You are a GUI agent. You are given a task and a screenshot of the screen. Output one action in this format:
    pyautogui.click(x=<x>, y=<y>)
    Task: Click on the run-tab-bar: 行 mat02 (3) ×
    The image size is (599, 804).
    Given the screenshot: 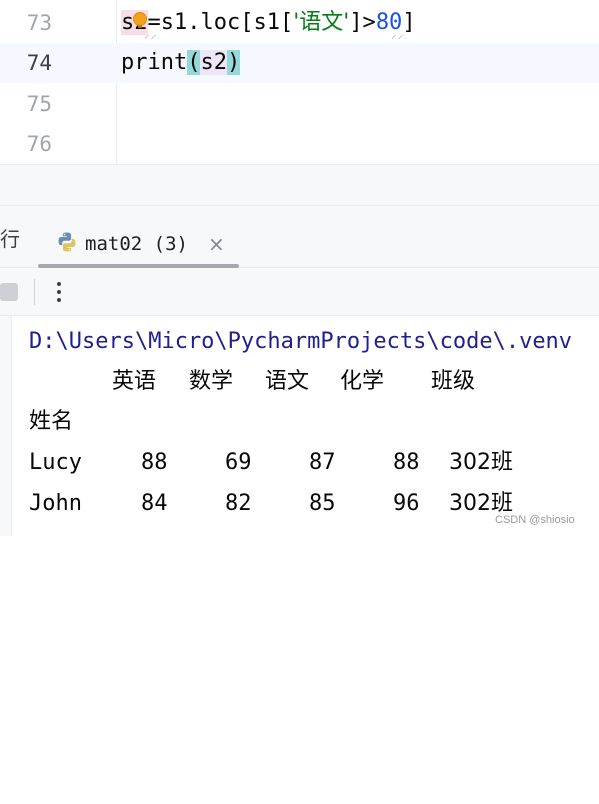 What is the action you would take?
    pyautogui.click(x=299, y=237)
    